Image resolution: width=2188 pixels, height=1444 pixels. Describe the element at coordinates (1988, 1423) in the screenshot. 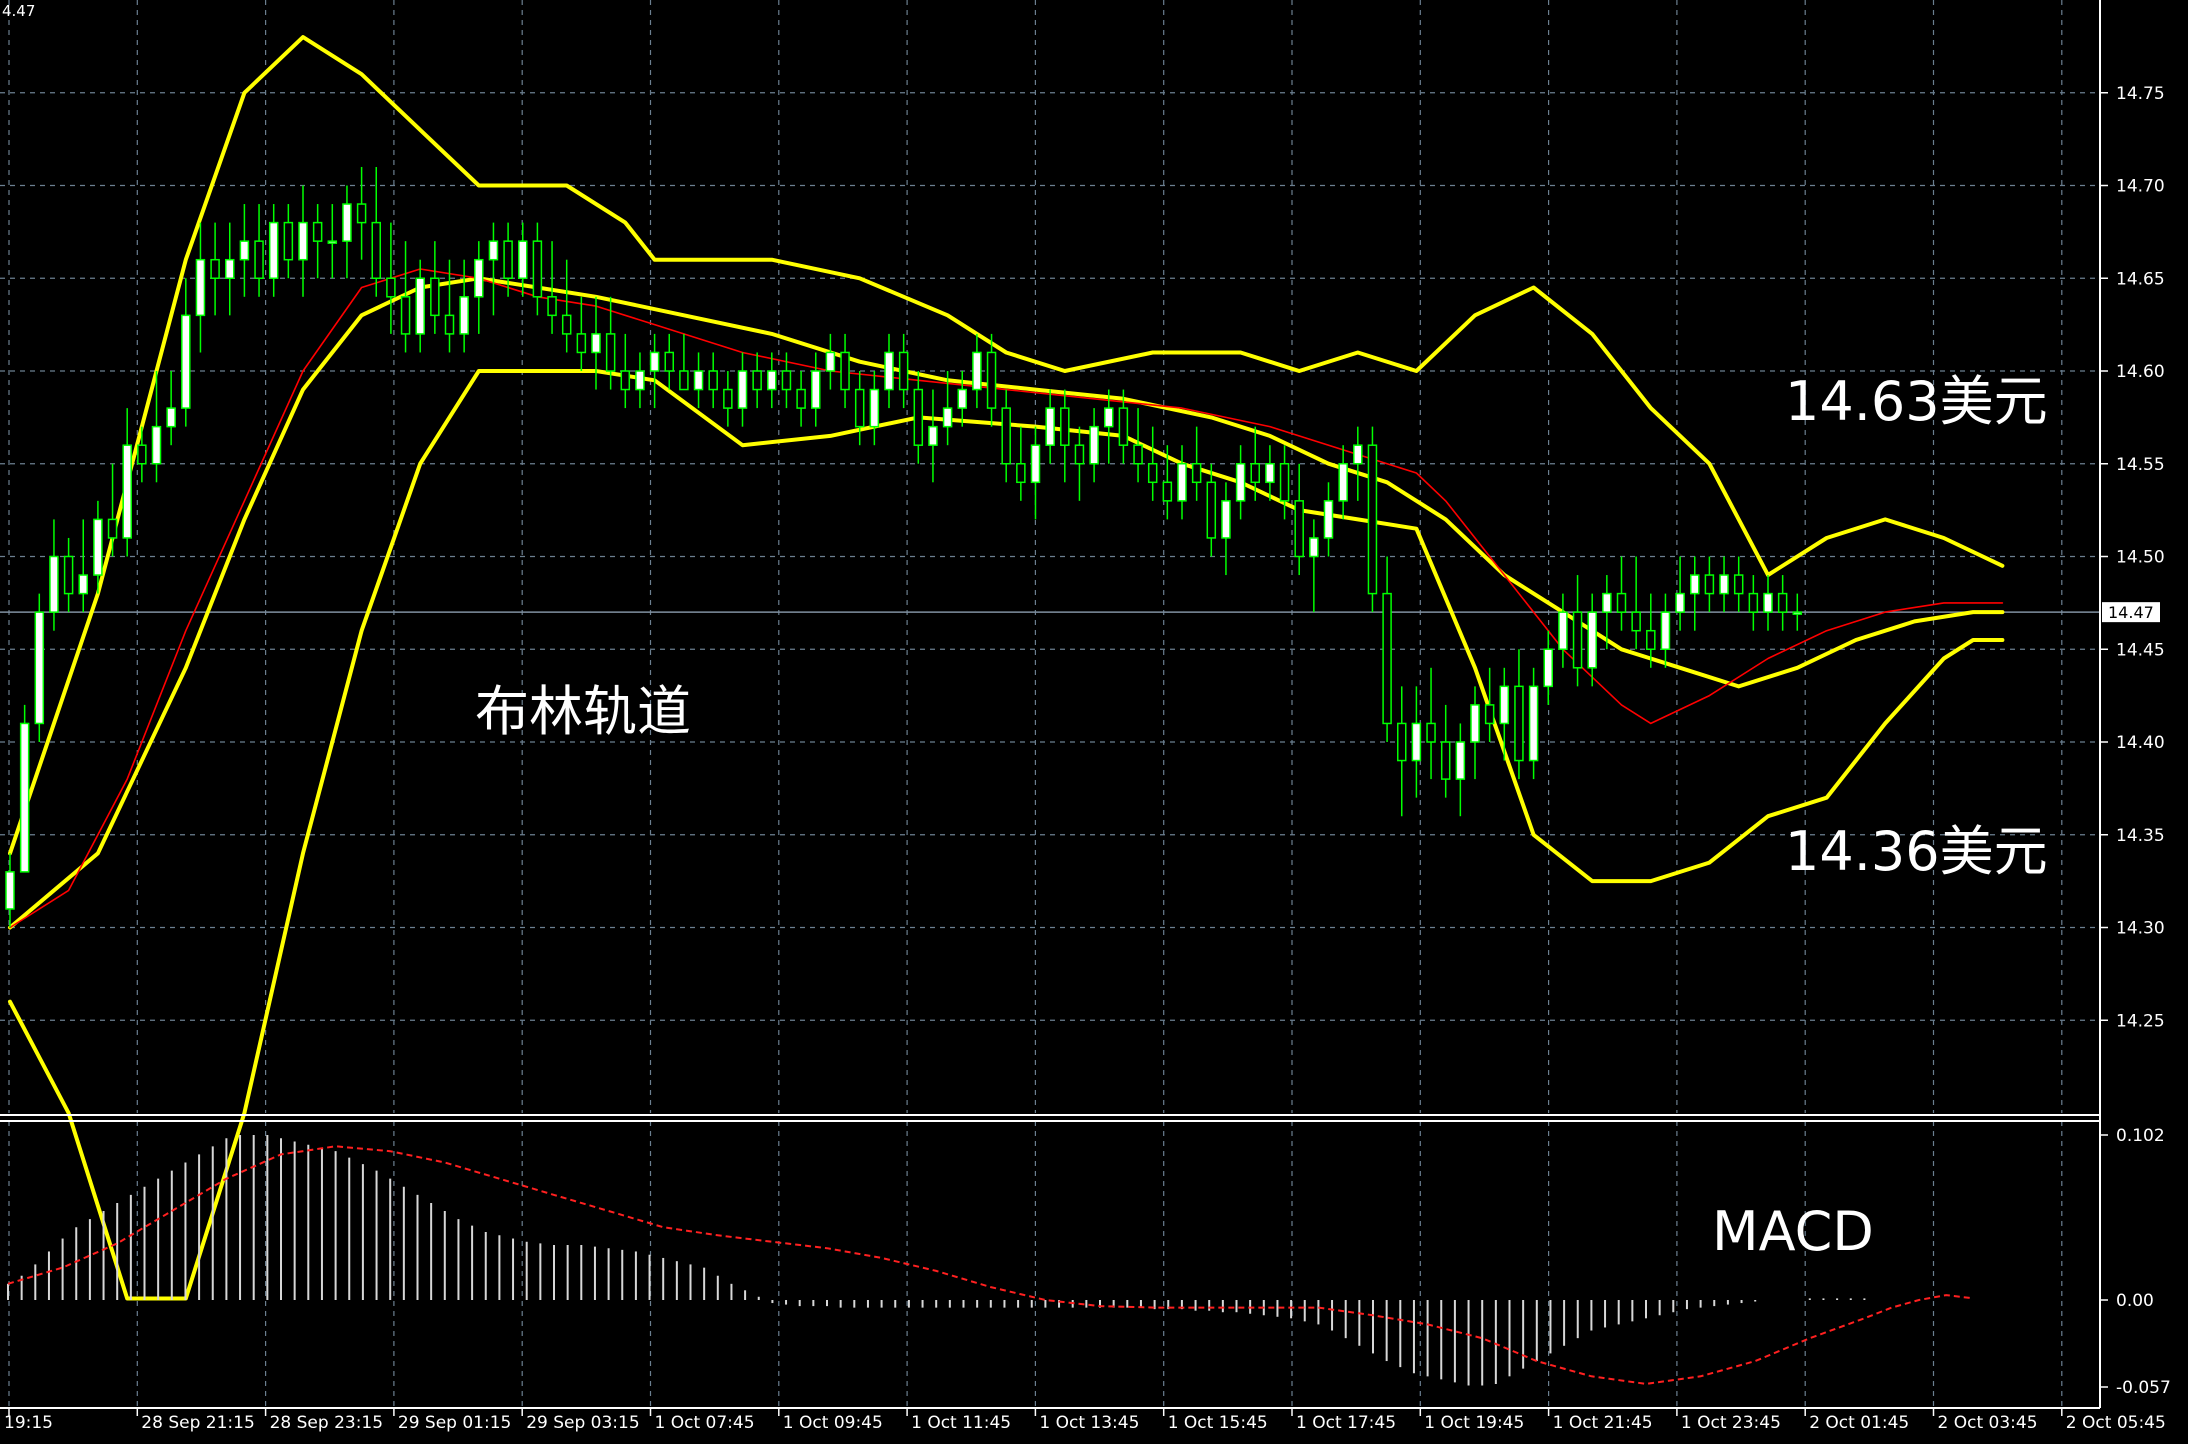

I see `time-tick-label: 2 Oct 03:45` at that location.